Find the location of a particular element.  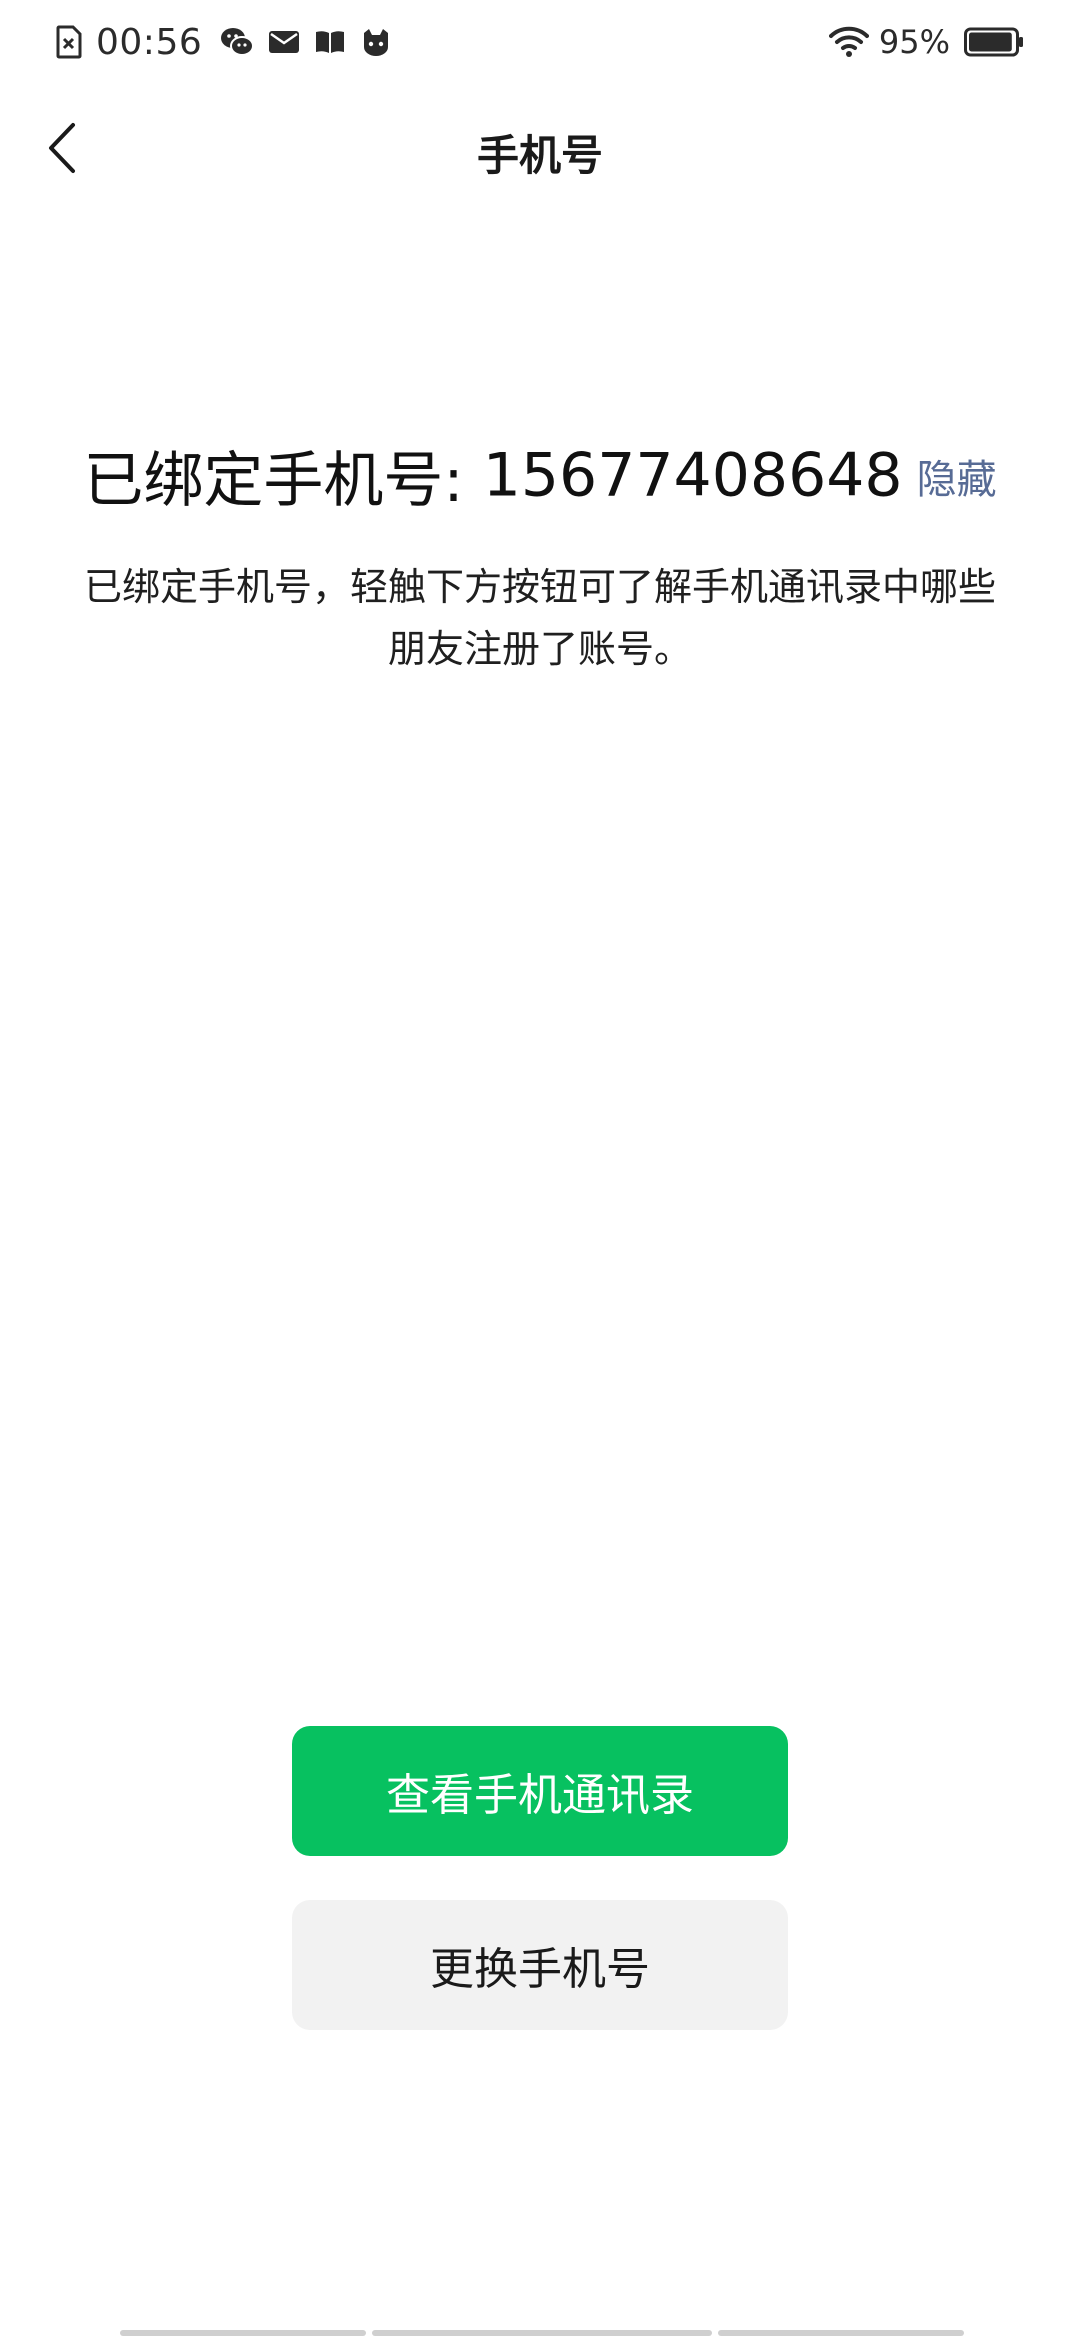

battery-icon is located at coordinates (994, 42).